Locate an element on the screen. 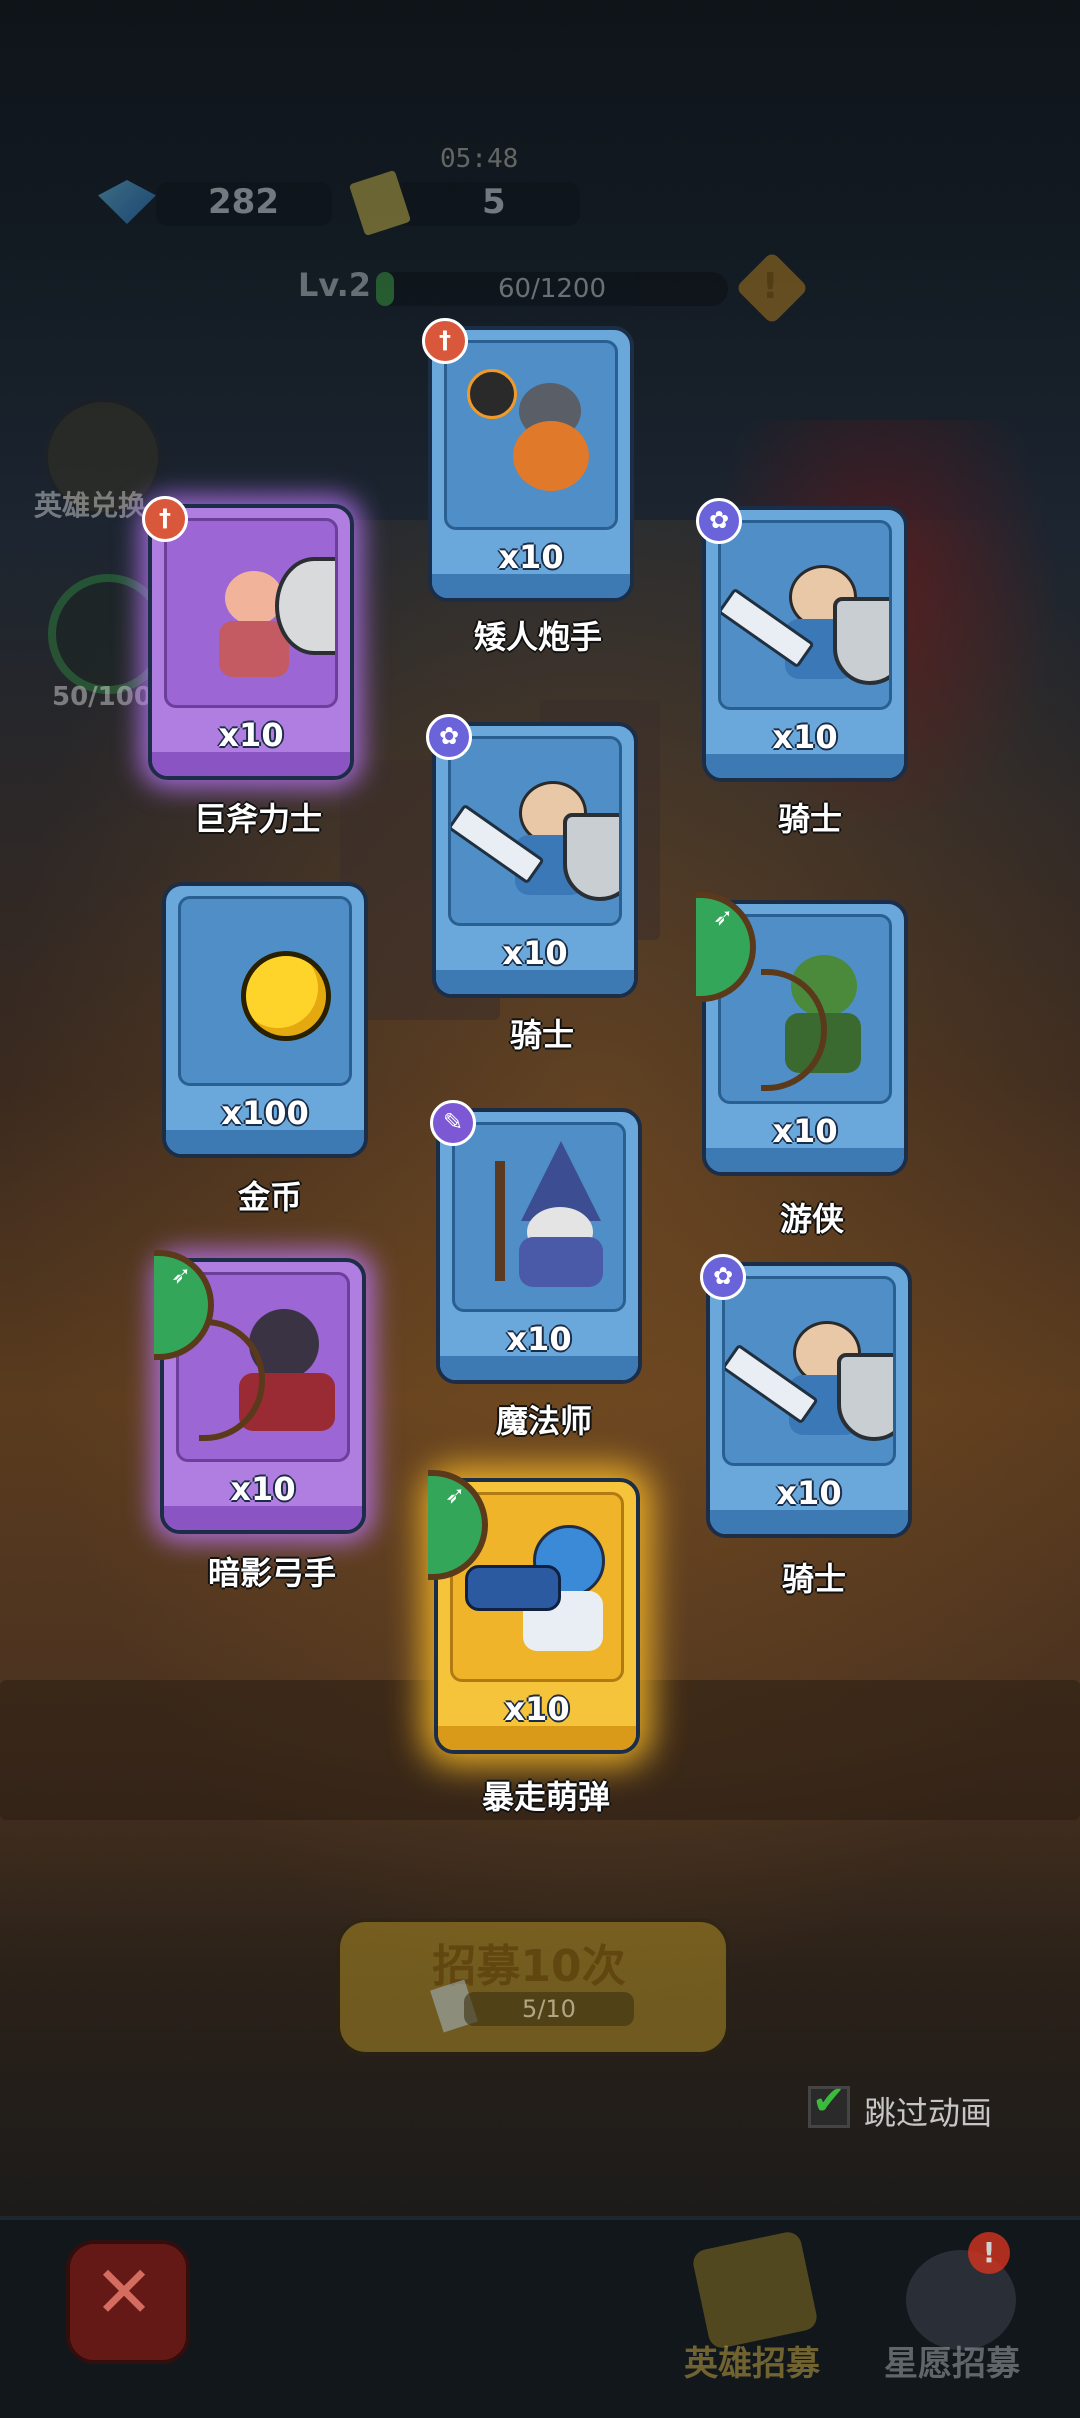 The width and height of the screenshot is (1080, 2418). wish-recruit-label: 星愿招募 is located at coordinates (952, 2360).